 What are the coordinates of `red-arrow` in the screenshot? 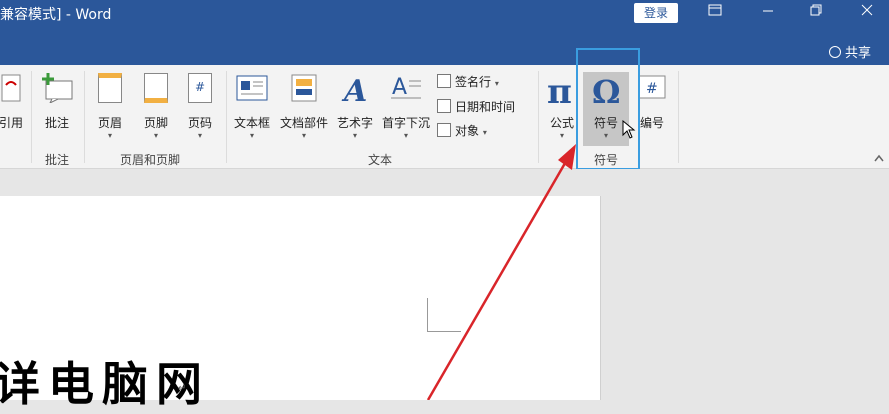 It's located at (501, 272).